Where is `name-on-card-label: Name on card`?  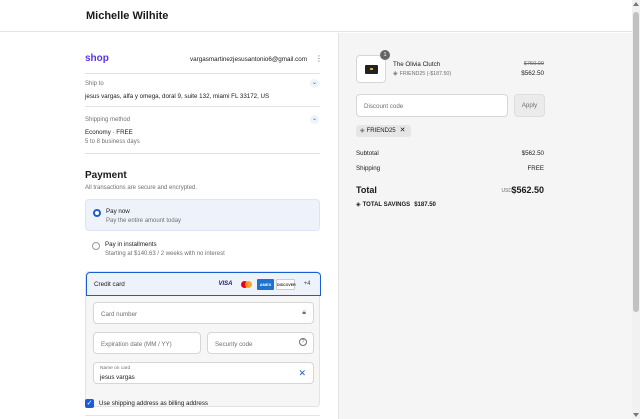 name-on-card-label: Name on card is located at coordinates (115, 368).